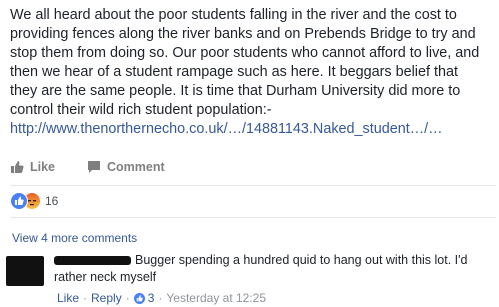  I want to click on like-button: Like, so click(32, 167).